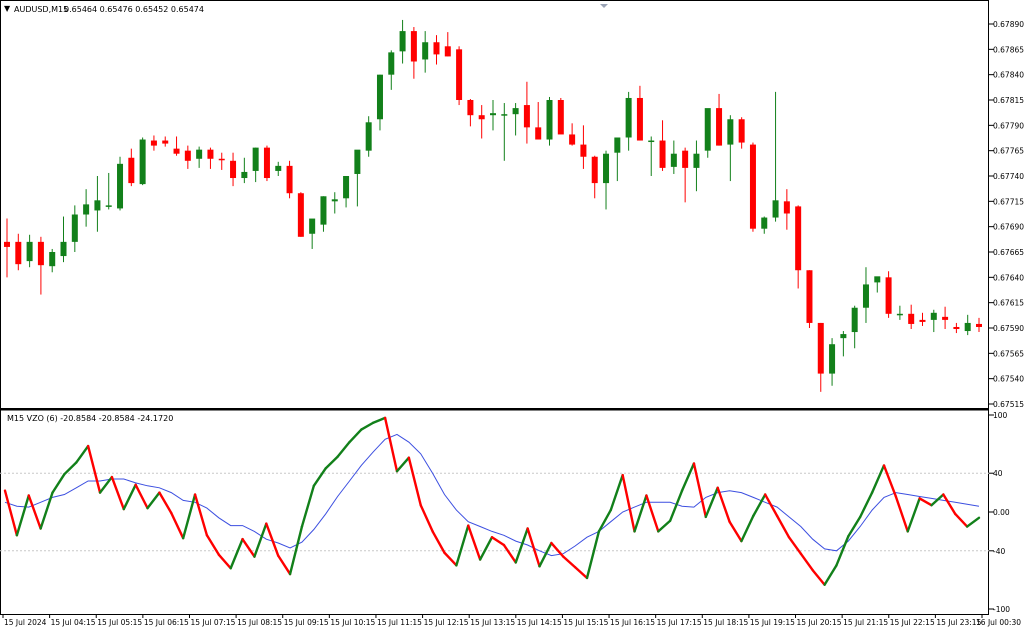  Describe the element at coordinates (1008, 303) in the screenshot. I see `price-axis-label: 0.67615` at that location.